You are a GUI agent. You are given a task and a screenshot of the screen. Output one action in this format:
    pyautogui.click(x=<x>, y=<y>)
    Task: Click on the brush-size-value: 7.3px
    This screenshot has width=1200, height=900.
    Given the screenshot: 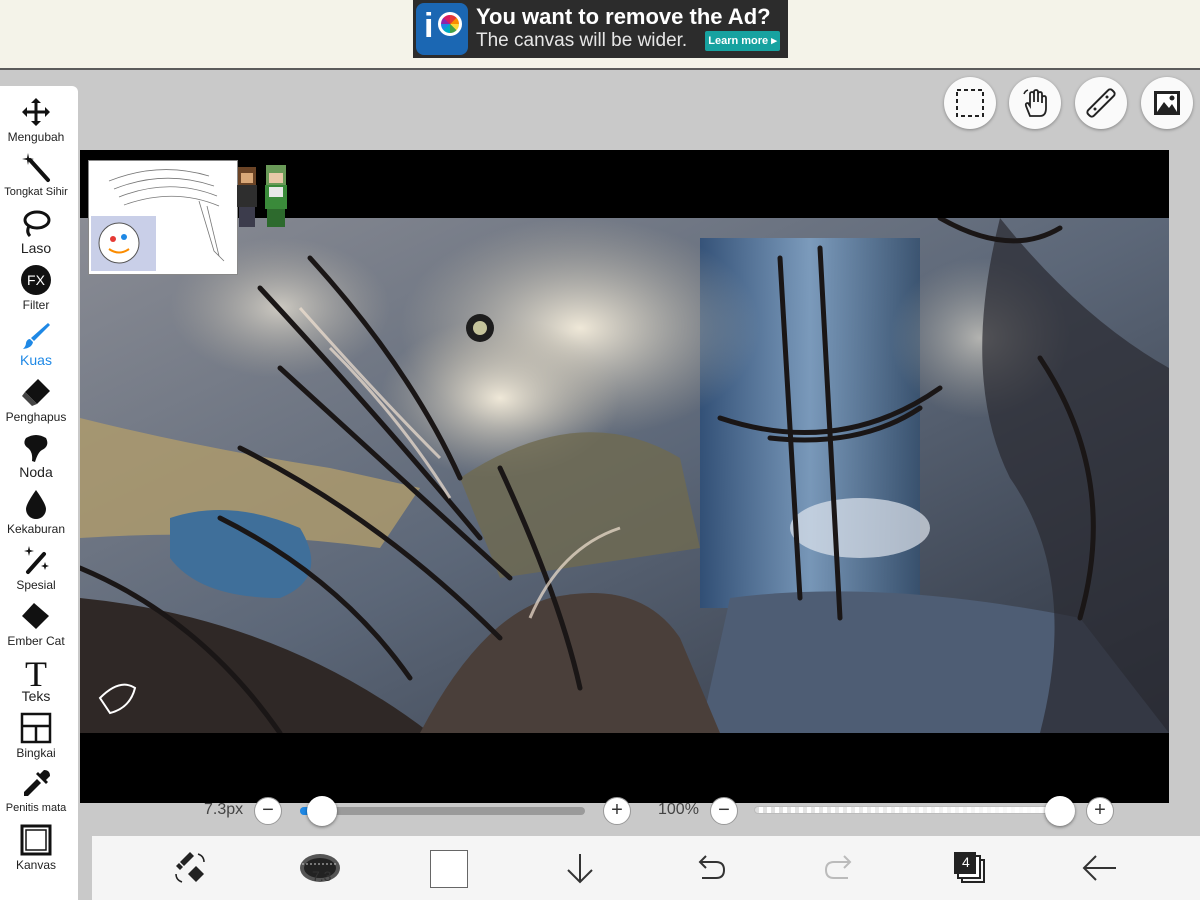 What is the action you would take?
    pyautogui.click(x=224, y=809)
    